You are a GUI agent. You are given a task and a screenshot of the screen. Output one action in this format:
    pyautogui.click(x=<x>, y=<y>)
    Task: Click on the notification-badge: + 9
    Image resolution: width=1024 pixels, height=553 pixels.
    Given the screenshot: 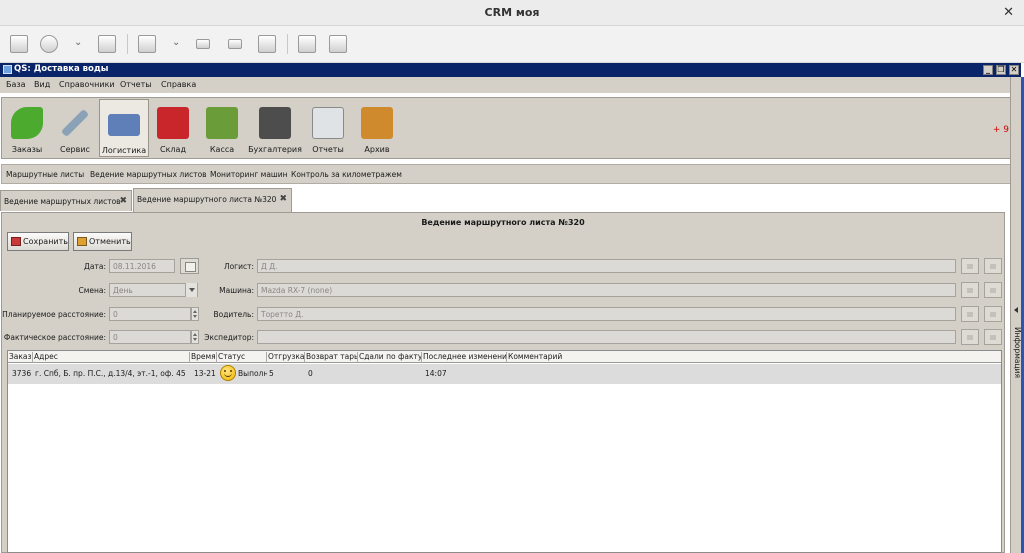 What is the action you would take?
    pyautogui.click(x=1001, y=130)
    